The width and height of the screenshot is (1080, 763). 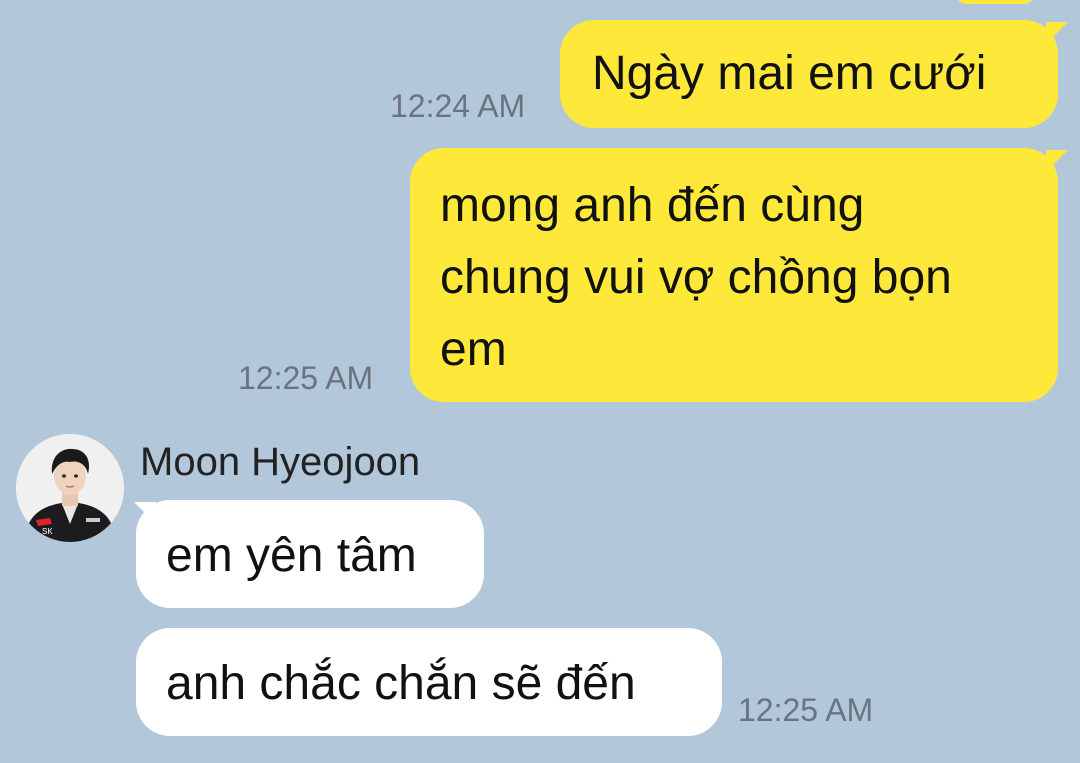 What do you see at coordinates (145, 513) in the screenshot?
I see `incoming-bubble-tail` at bounding box center [145, 513].